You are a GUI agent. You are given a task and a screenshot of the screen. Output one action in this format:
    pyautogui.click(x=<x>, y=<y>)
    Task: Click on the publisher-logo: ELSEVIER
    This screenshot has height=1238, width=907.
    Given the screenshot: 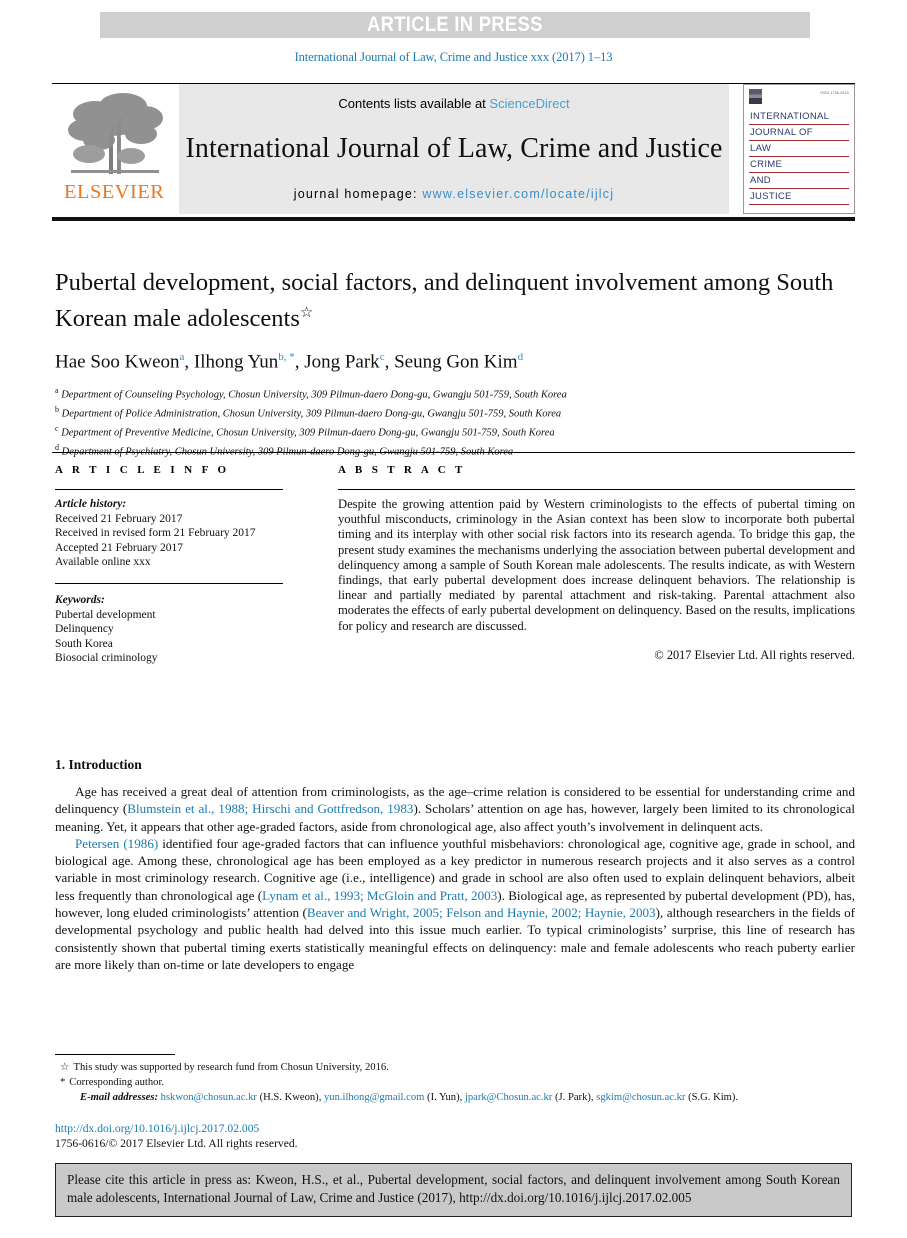 What is the action you would take?
    pyautogui.click(x=114, y=149)
    